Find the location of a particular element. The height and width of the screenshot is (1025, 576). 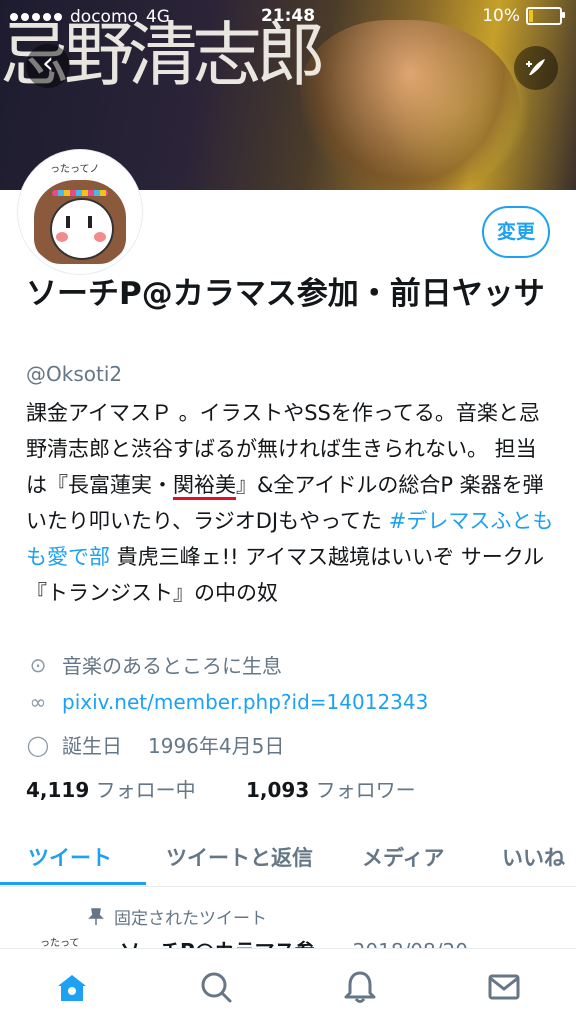

profile-website: ∞ pixiv.net/member.php?id=14012343 is located at coordinates (291, 702).